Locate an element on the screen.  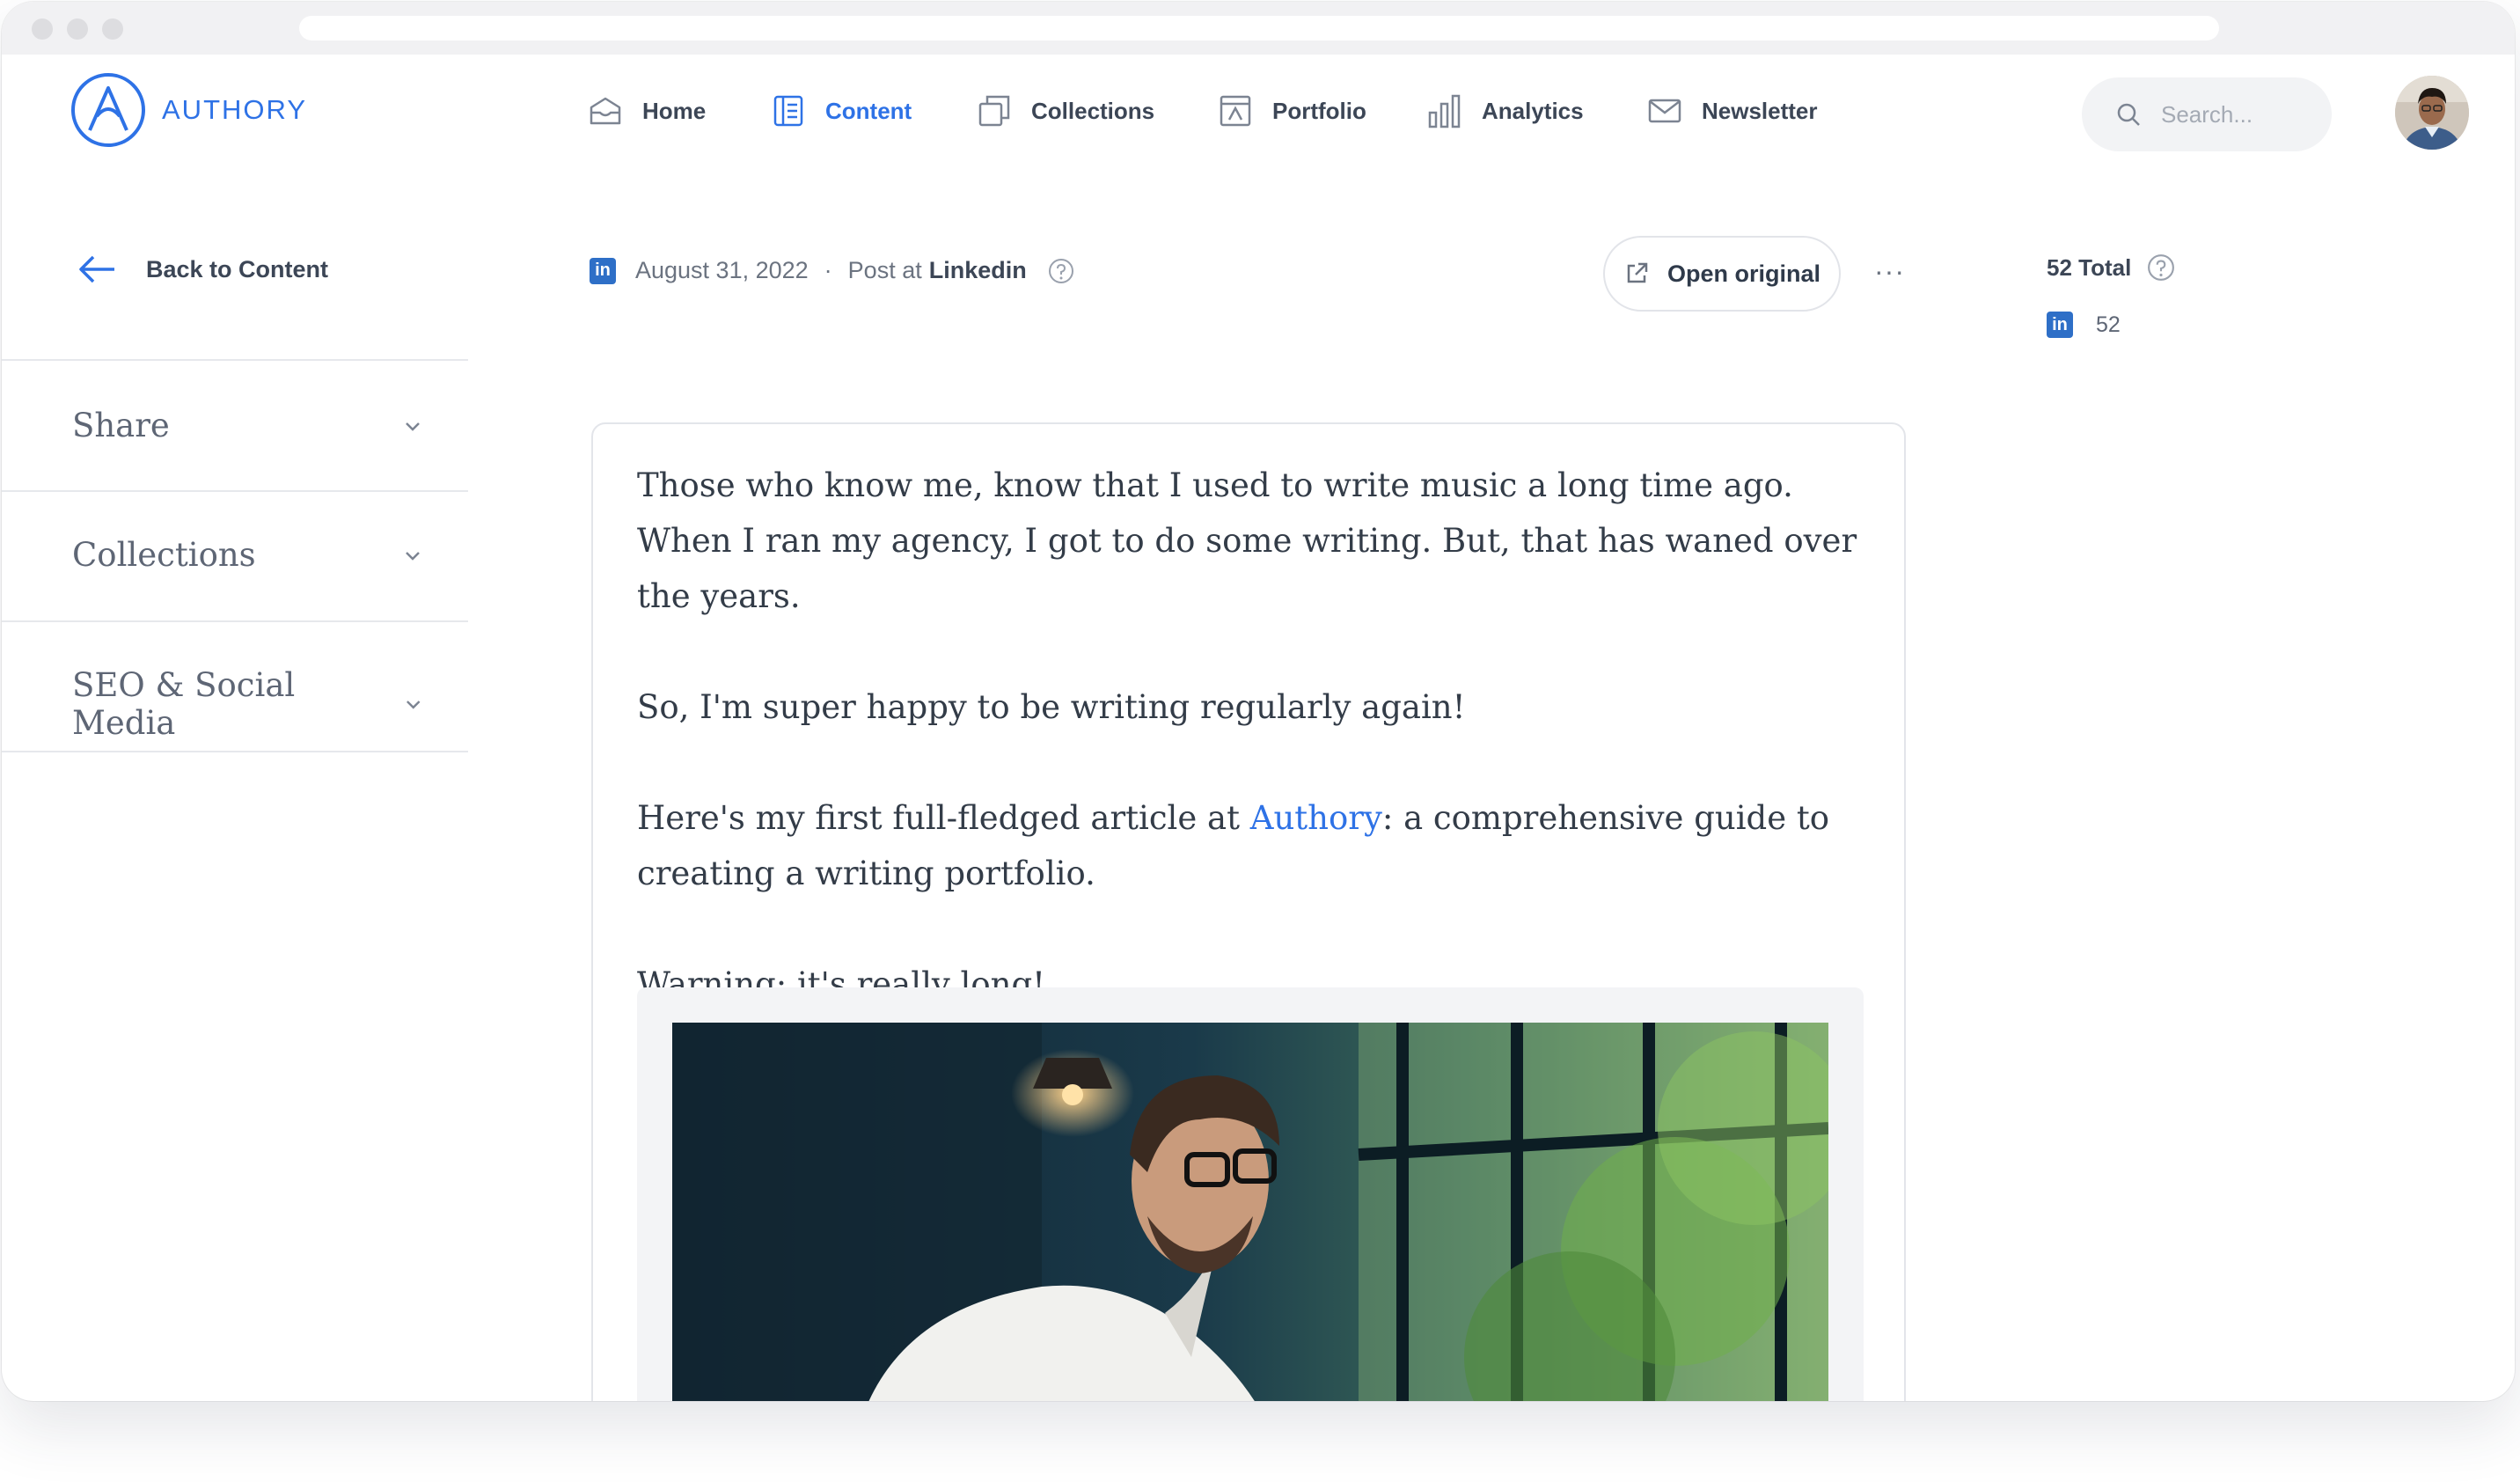
newsletter-icon is located at coordinates (1664, 111).